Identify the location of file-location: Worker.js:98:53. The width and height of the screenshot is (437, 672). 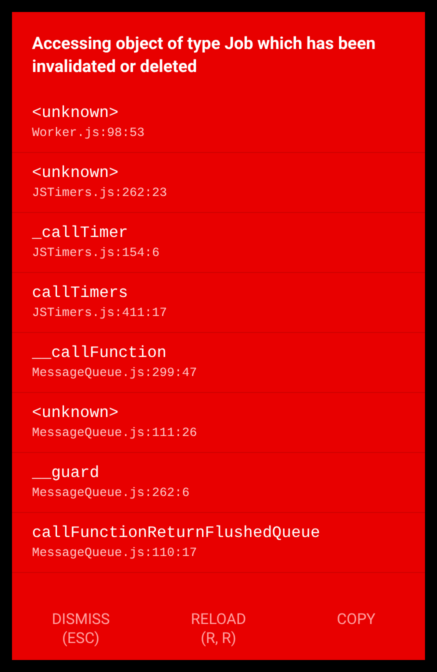
(89, 133).